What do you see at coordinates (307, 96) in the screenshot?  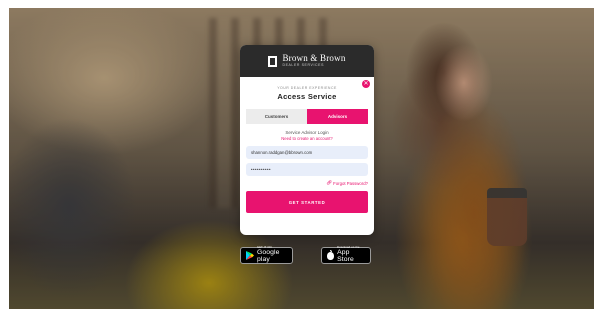 I see `page-title: Access Service` at bounding box center [307, 96].